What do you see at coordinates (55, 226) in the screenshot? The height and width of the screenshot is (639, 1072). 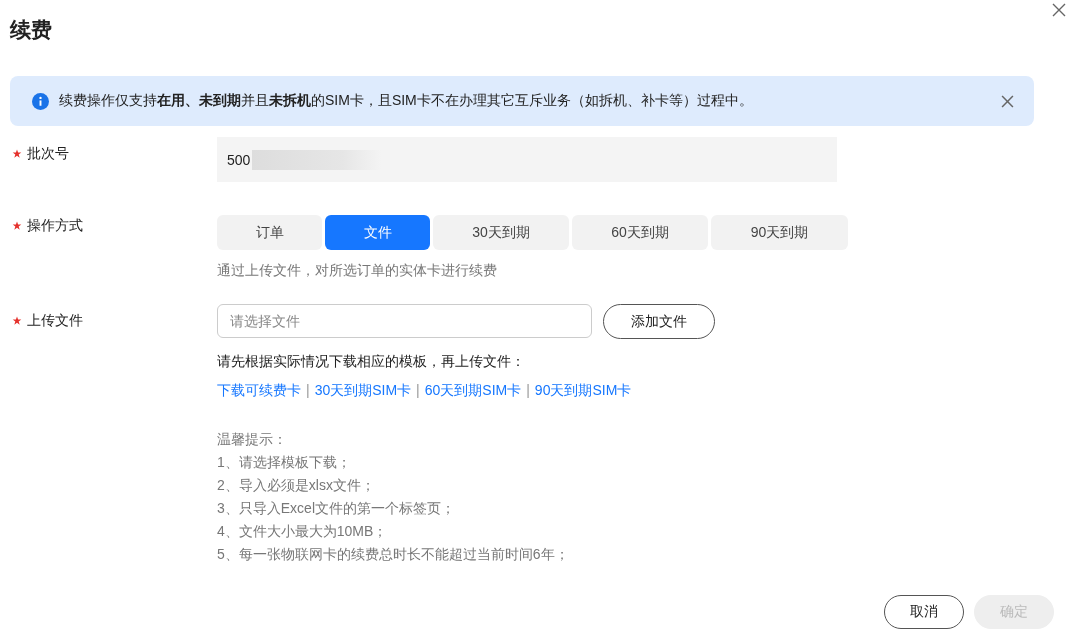 I see `field-label: 操作方式` at bounding box center [55, 226].